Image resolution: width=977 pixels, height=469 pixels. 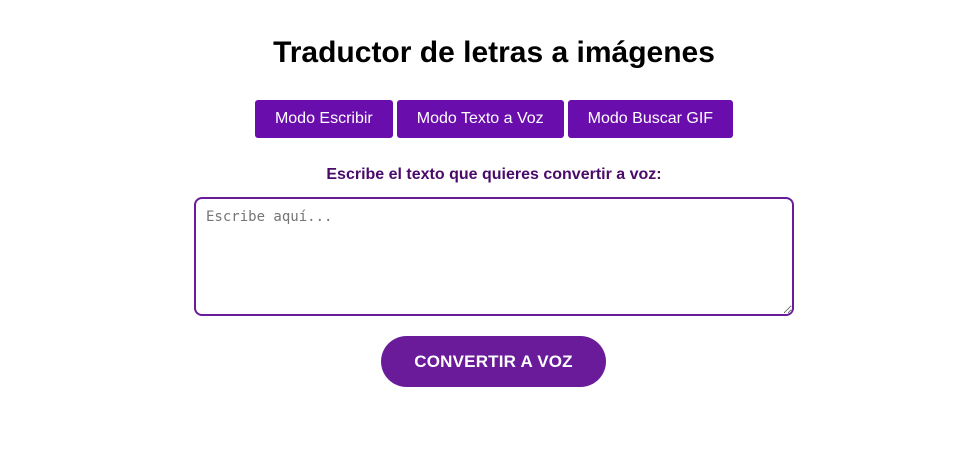 I want to click on page-title: Traductor de letras a imágenes, so click(x=494, y=52).